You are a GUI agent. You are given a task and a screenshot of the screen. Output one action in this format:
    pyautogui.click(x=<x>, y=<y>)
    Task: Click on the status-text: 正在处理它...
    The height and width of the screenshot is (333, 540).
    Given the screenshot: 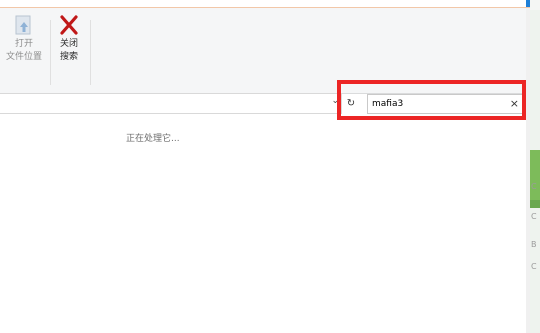 What is the action you would take?
    pyautogui.click(x=153, y=139)
    